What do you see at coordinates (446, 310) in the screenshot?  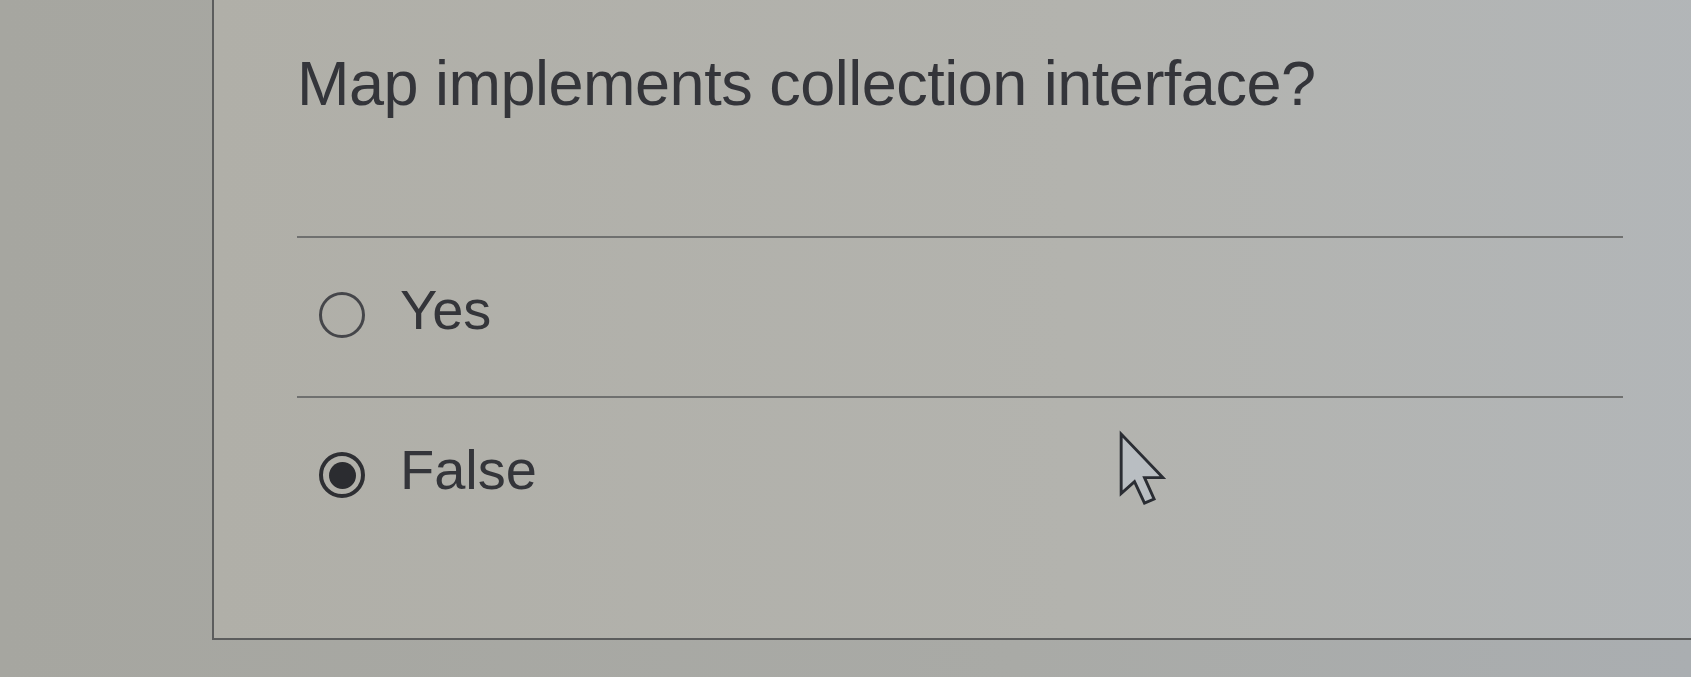 I see `option-label: Yes` at bounding box center [446, 310].